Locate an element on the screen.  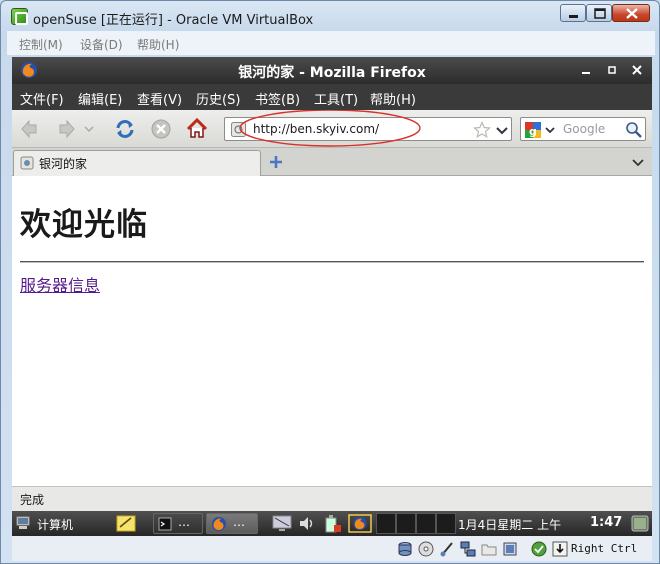
battery-icon is located at coordinates (332, 523).